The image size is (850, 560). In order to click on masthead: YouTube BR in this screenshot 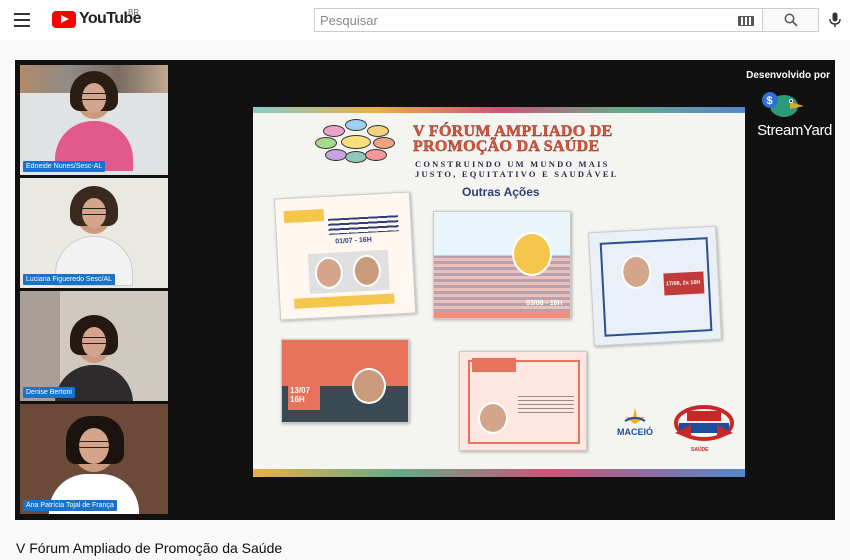, I will do `click(425, 20)`.